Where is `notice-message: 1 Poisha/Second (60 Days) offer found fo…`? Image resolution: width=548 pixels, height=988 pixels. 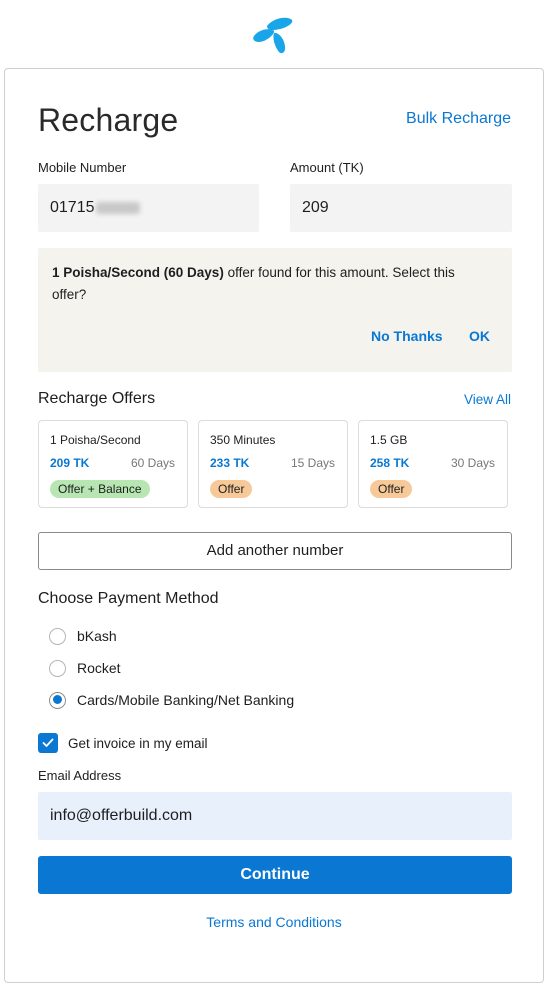 notice-message: 1 Poisha/Second (60 Days) offer found fo… is located at coordinates (272, 284).